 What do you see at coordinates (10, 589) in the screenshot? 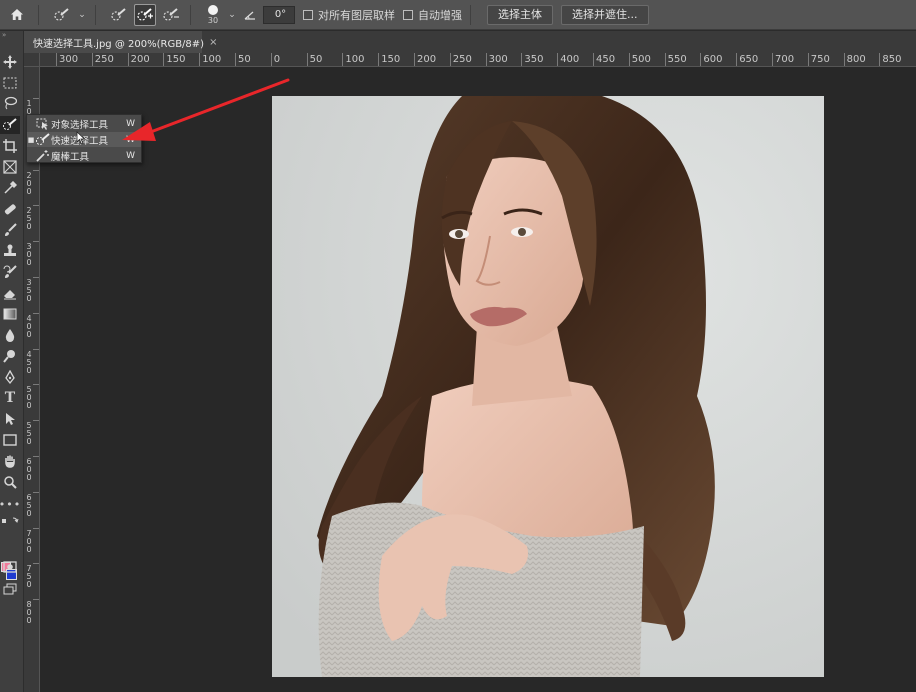
I see `screen-mode-icon` at bounding box center [10, 589].